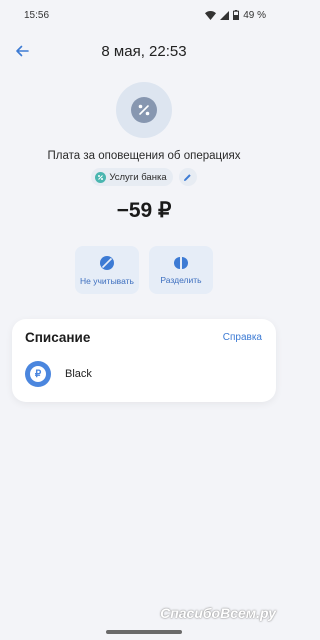 The height and width of the screenshot is (640, 320). What do you see at coordinates (181, 279) in the screenshot?
I see `split-label: Разделить` at bounding box center [181, 279].